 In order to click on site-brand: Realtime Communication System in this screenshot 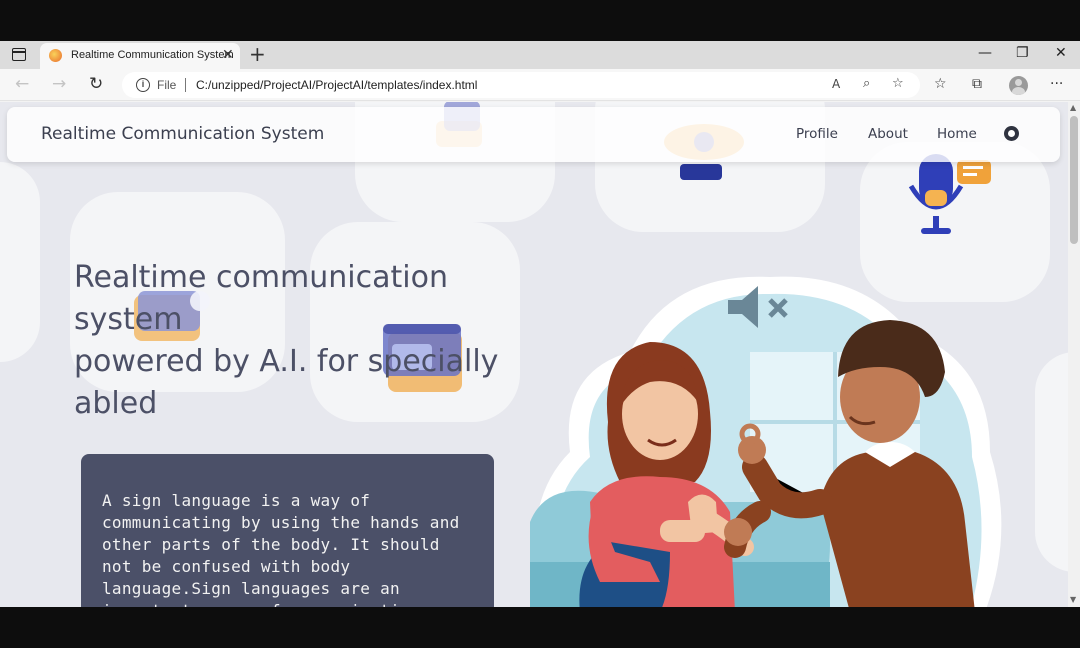, I will do `click(182, 134)`.